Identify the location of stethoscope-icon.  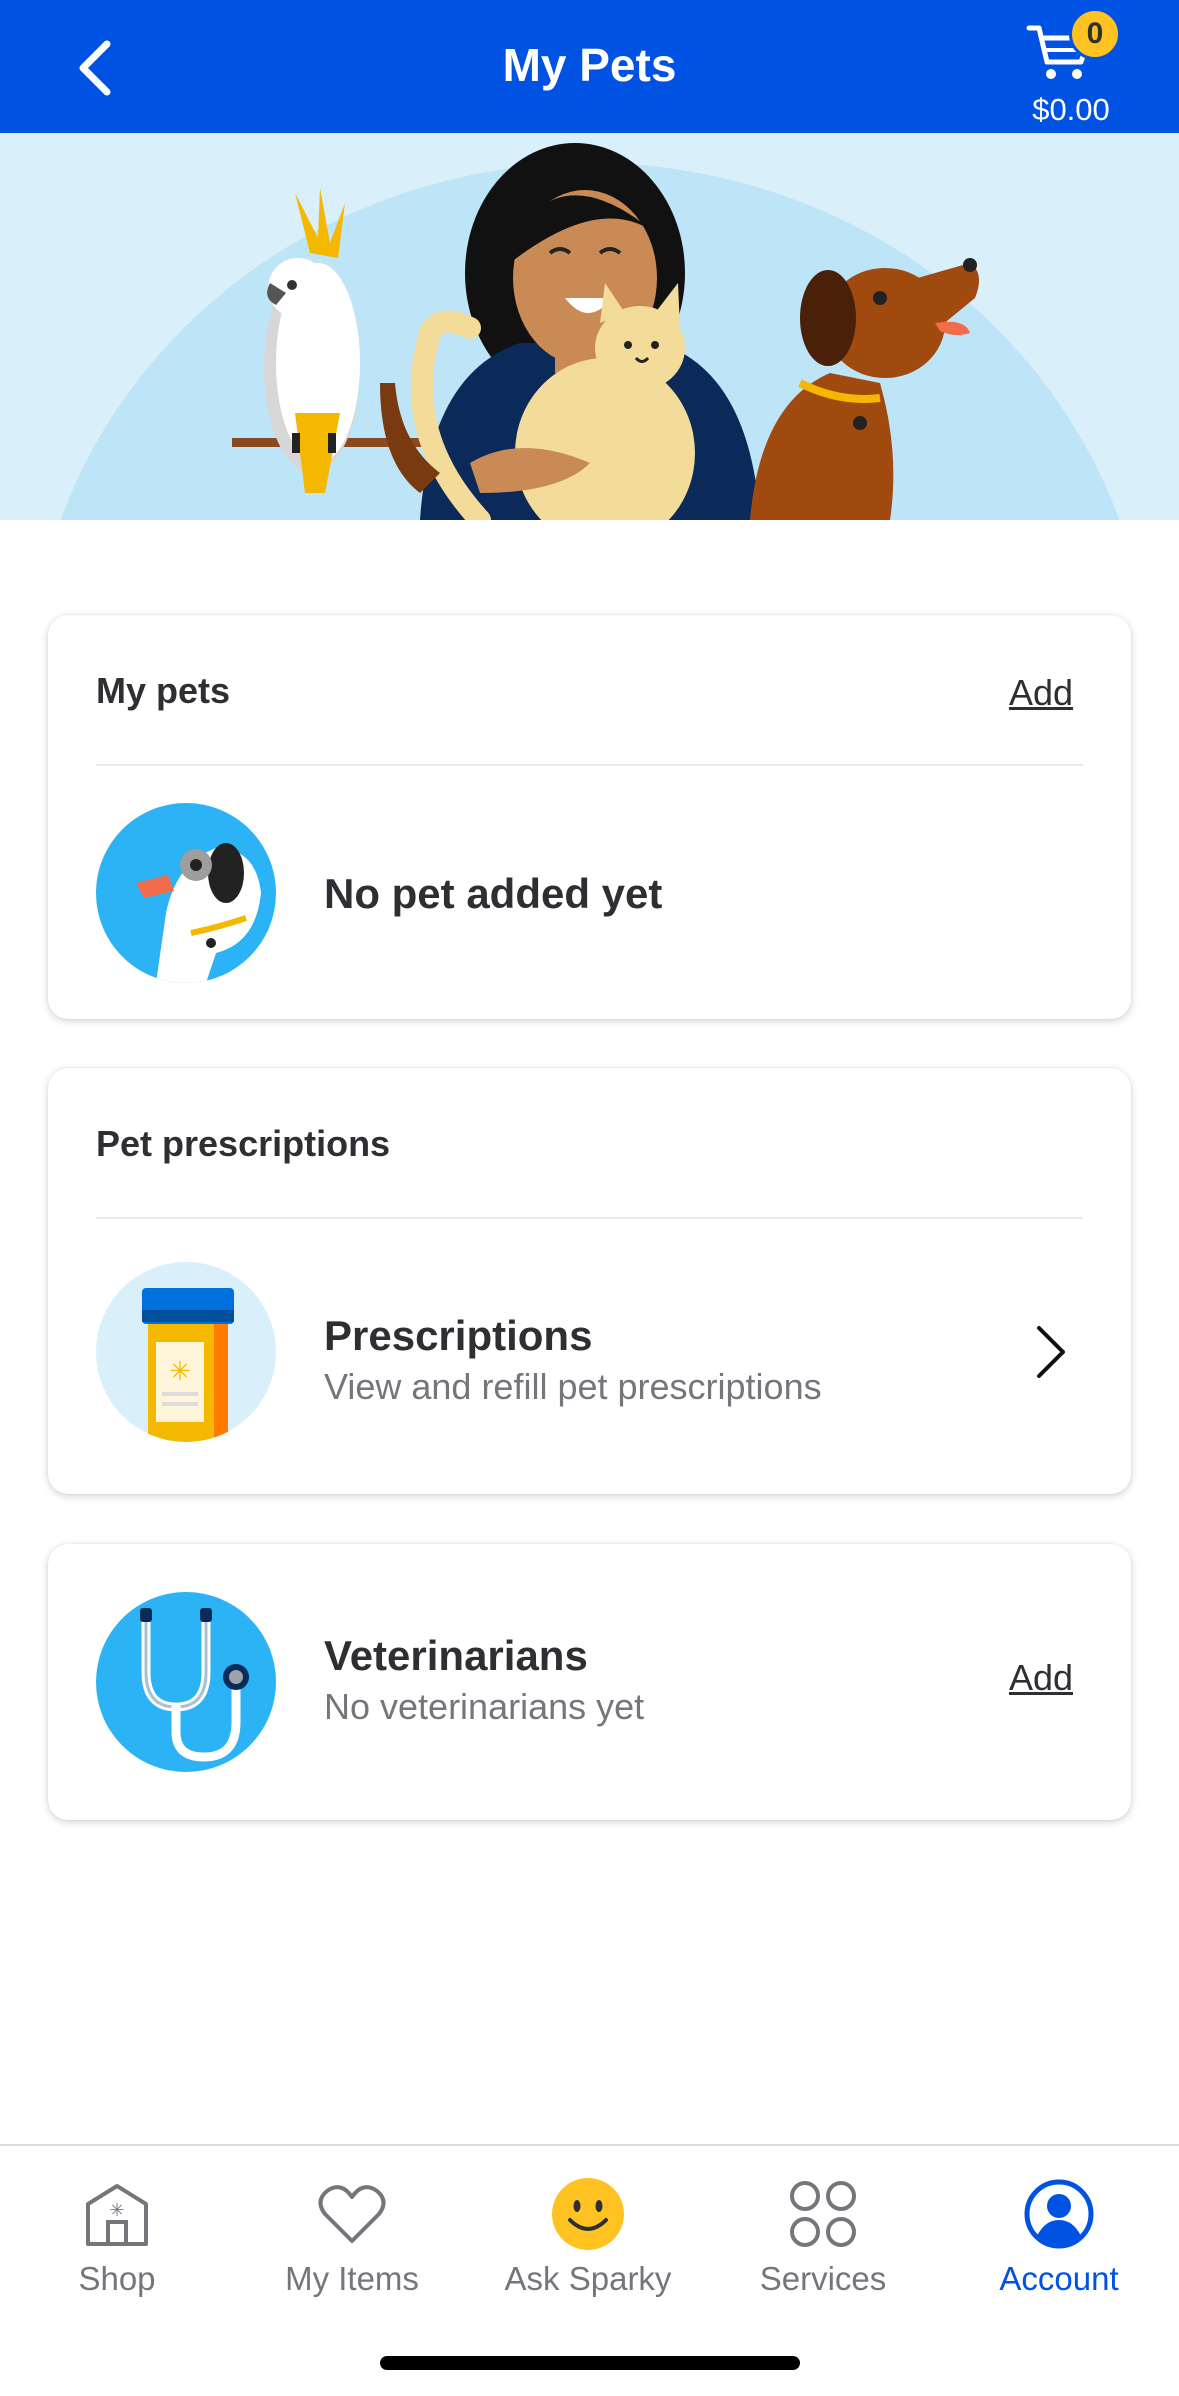
(194, 1685).